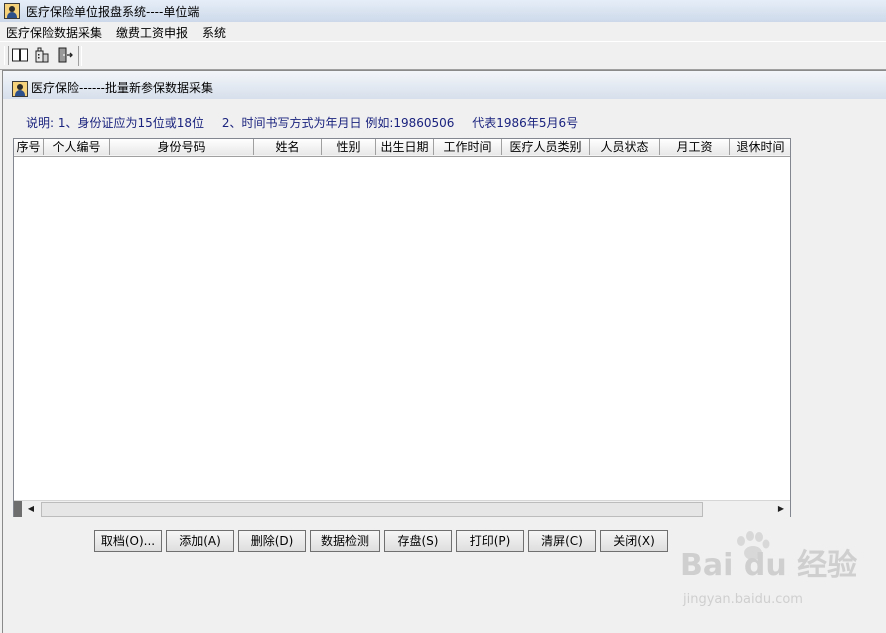 Image resolution: width=886 pixels, height=633 pixels. I want to click on main-title-bar: 医疗保险单位报盘系统----单位端, so click(443, 11).